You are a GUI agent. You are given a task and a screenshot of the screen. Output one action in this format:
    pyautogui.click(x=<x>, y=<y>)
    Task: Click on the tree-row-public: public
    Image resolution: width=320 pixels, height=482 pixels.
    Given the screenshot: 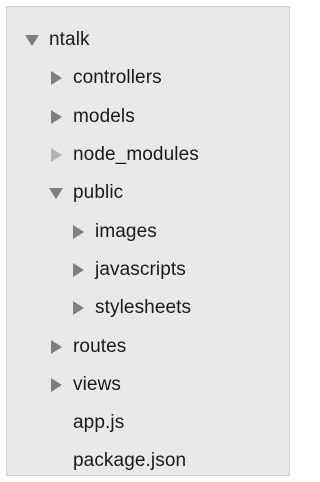 What is the action you would take?
    pyautogui.click(x=148, y=193)
    